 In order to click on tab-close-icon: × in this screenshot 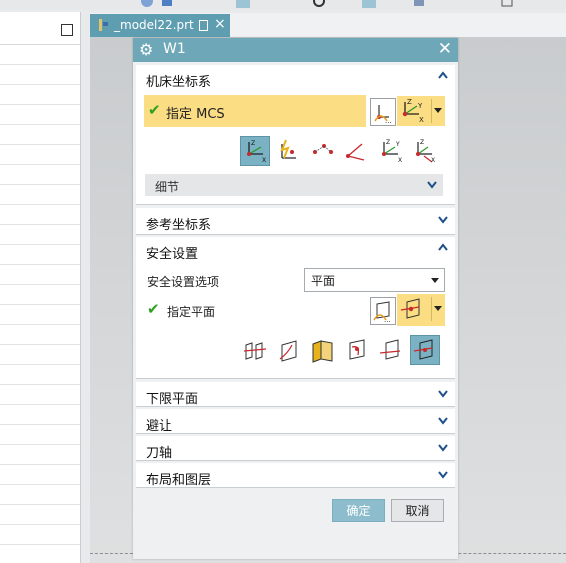, I will do `click(220, 24)`.